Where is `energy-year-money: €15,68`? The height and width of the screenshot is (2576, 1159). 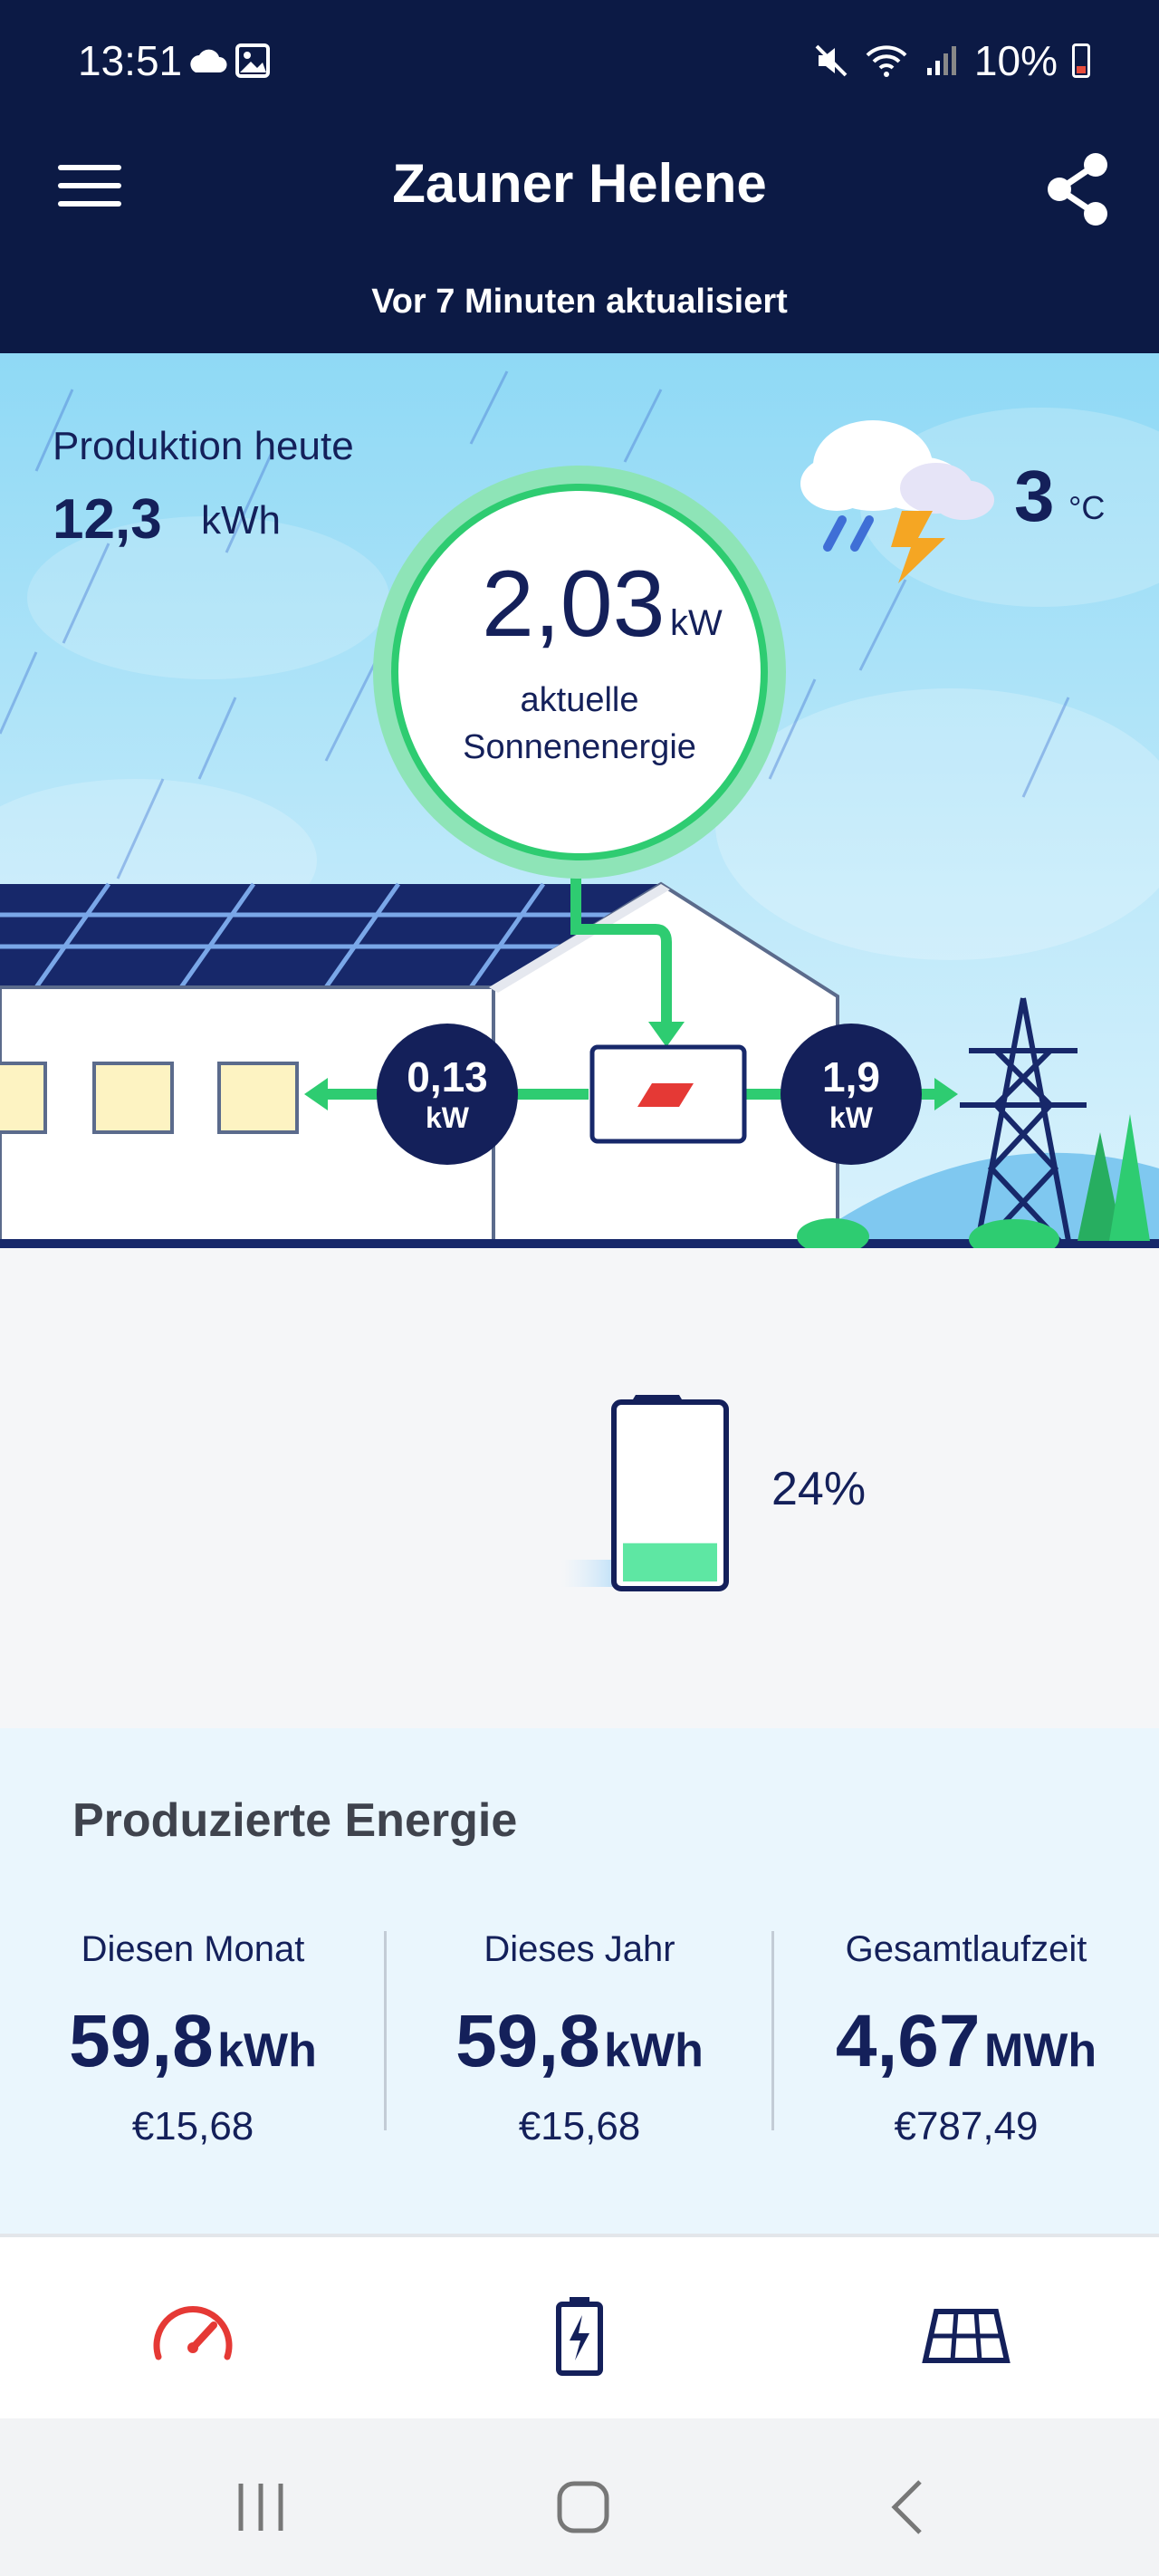 energy-year-money: €15,68 is located at coordinates (579, 2126).